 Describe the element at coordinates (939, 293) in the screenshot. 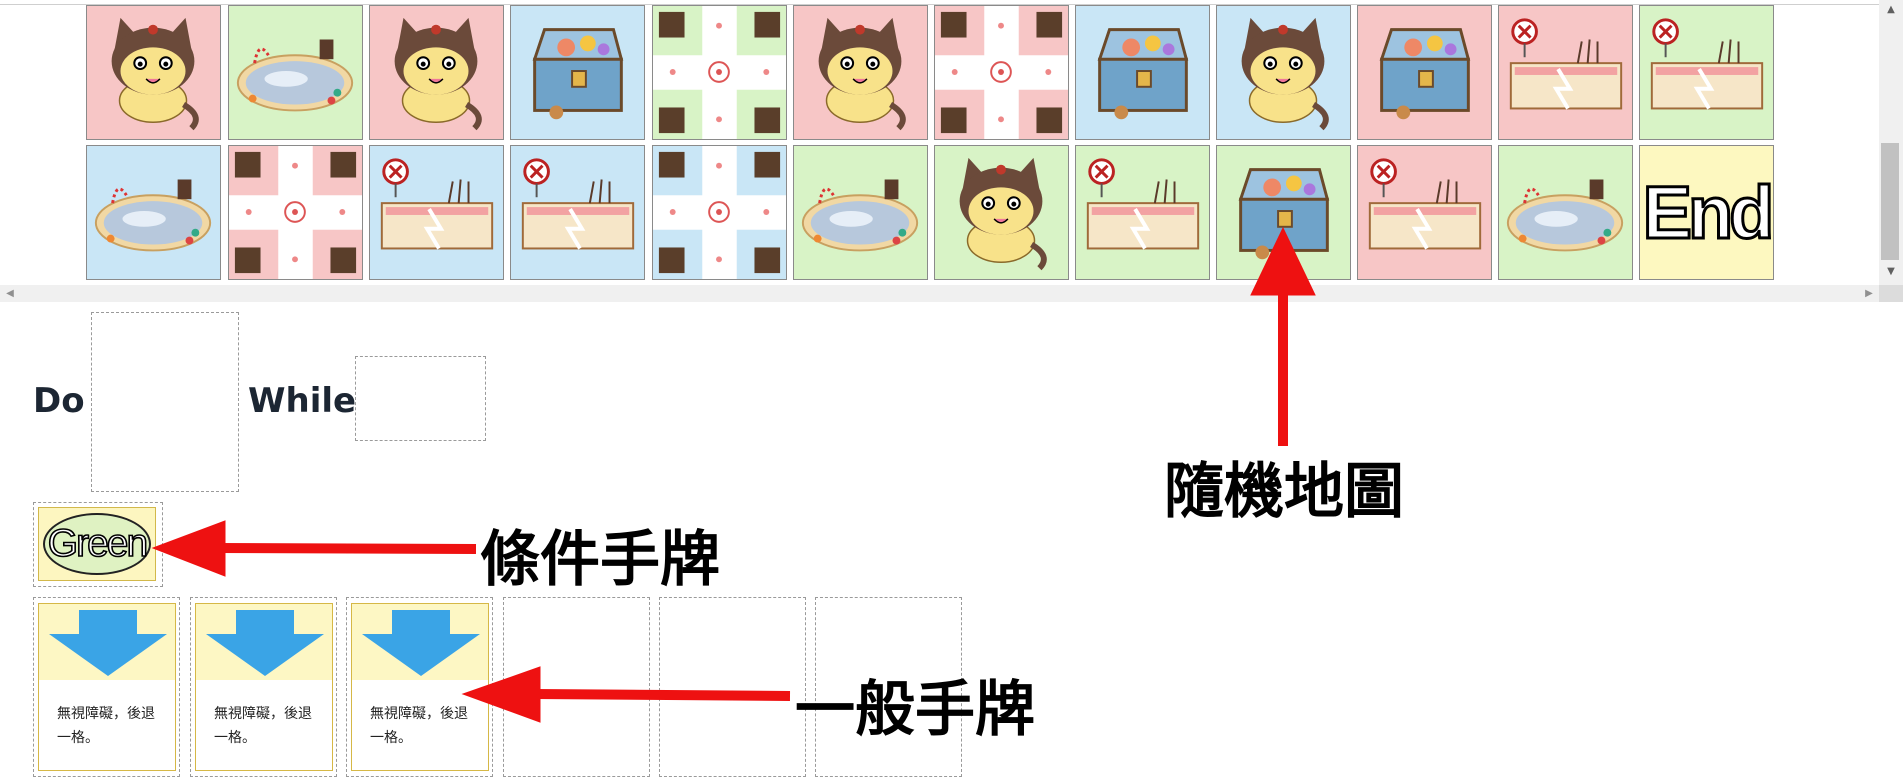

I see `horizontal-scrollbar` at that location.